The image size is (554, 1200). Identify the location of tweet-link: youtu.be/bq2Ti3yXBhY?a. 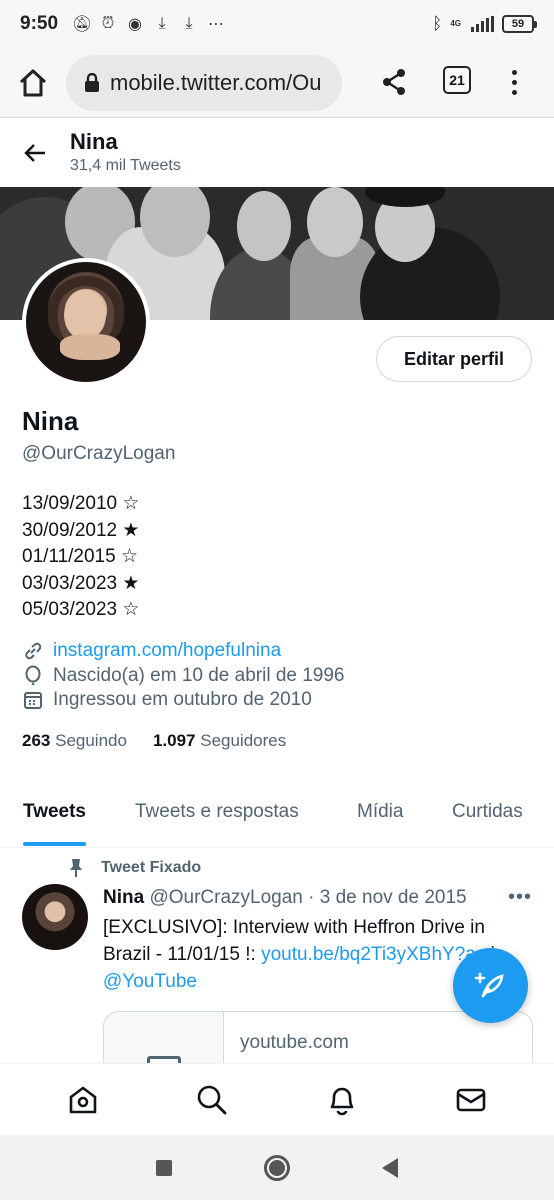
(368, 954).